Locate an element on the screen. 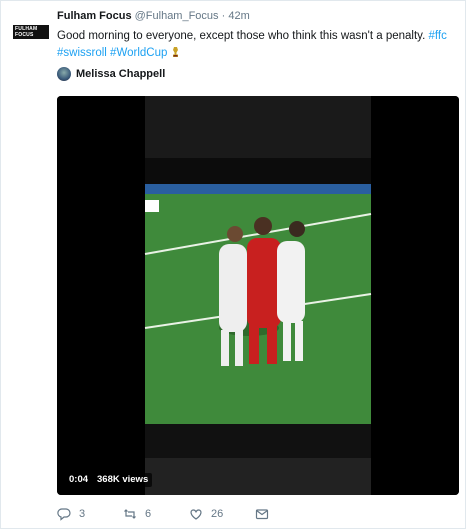  retweet-button: 6 is located at coordinates (156, 514).